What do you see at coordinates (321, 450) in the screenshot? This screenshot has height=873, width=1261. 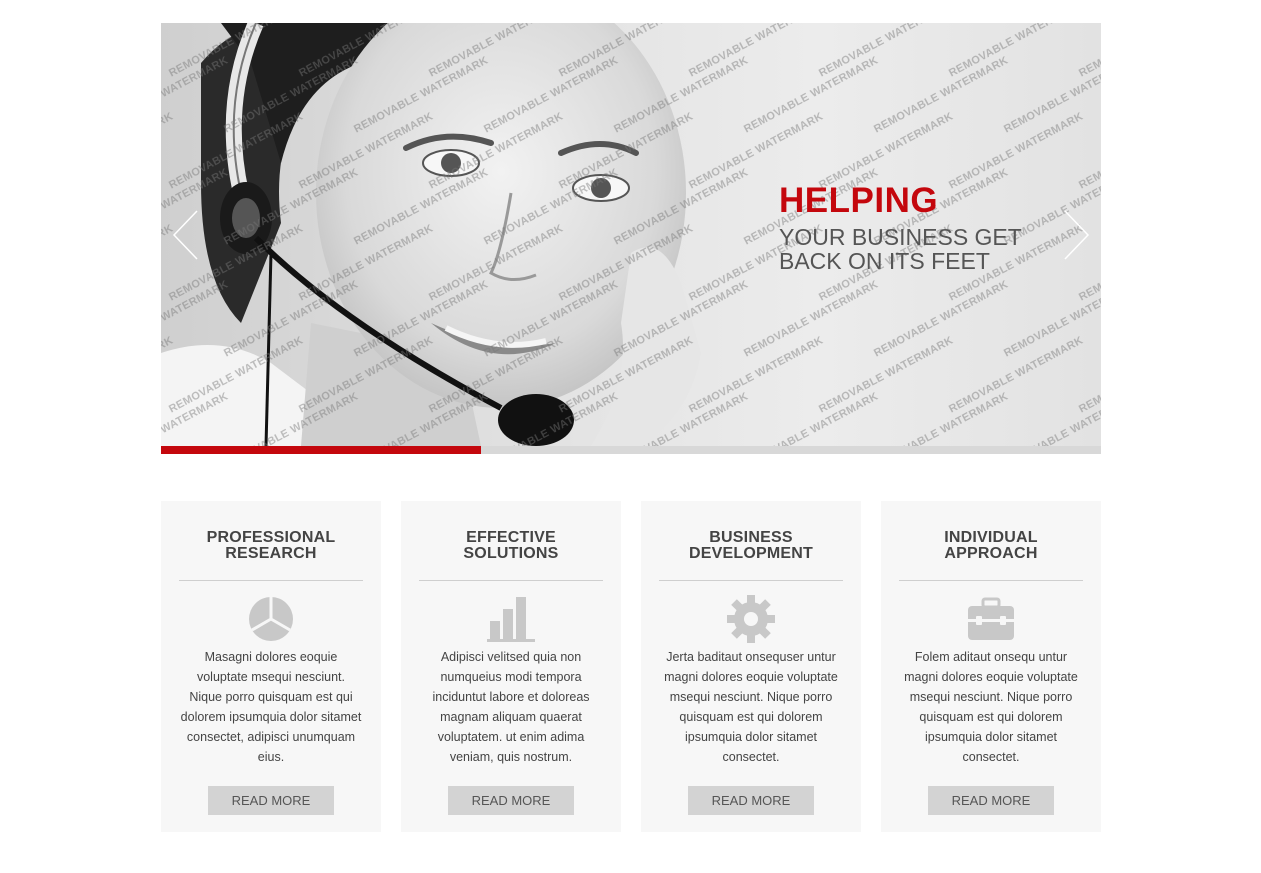 I see `slider-progress-fill` at bounding box center [321, 450].